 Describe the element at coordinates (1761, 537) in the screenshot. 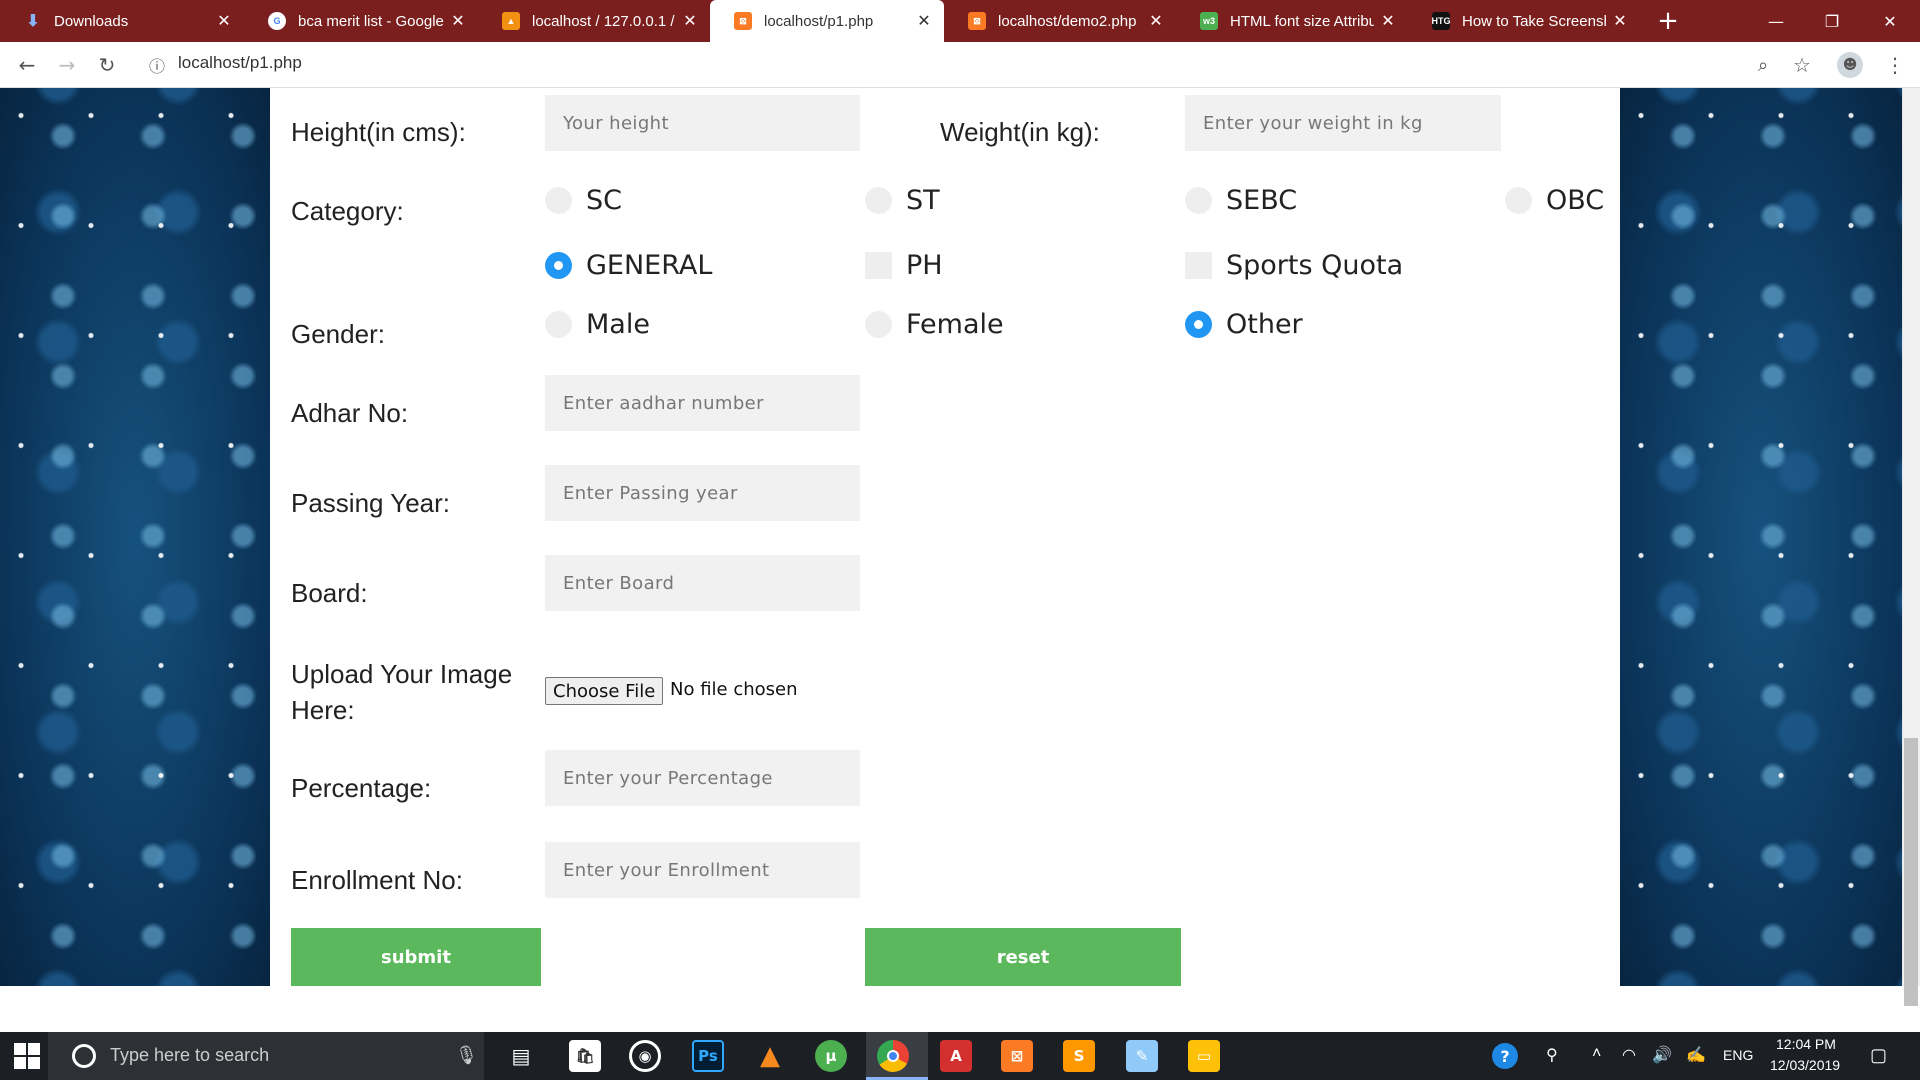

I see `background-image-right` at that location.